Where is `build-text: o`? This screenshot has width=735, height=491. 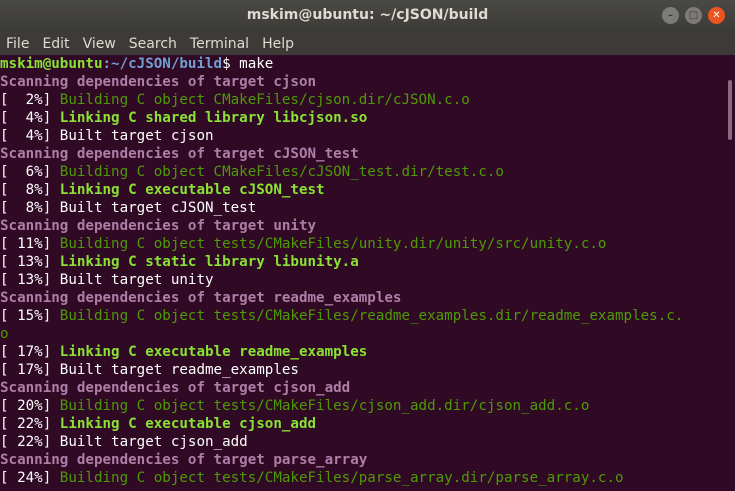
build-text: o is located at coordinates (4, 334).